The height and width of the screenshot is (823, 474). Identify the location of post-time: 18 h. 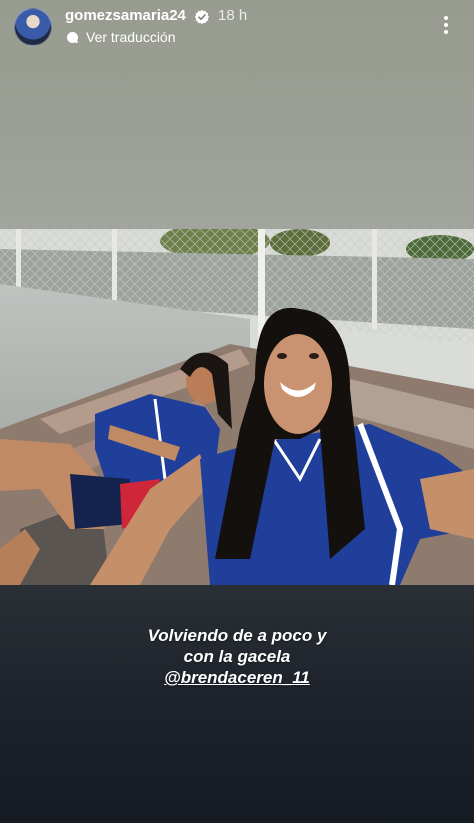
(233, 15).